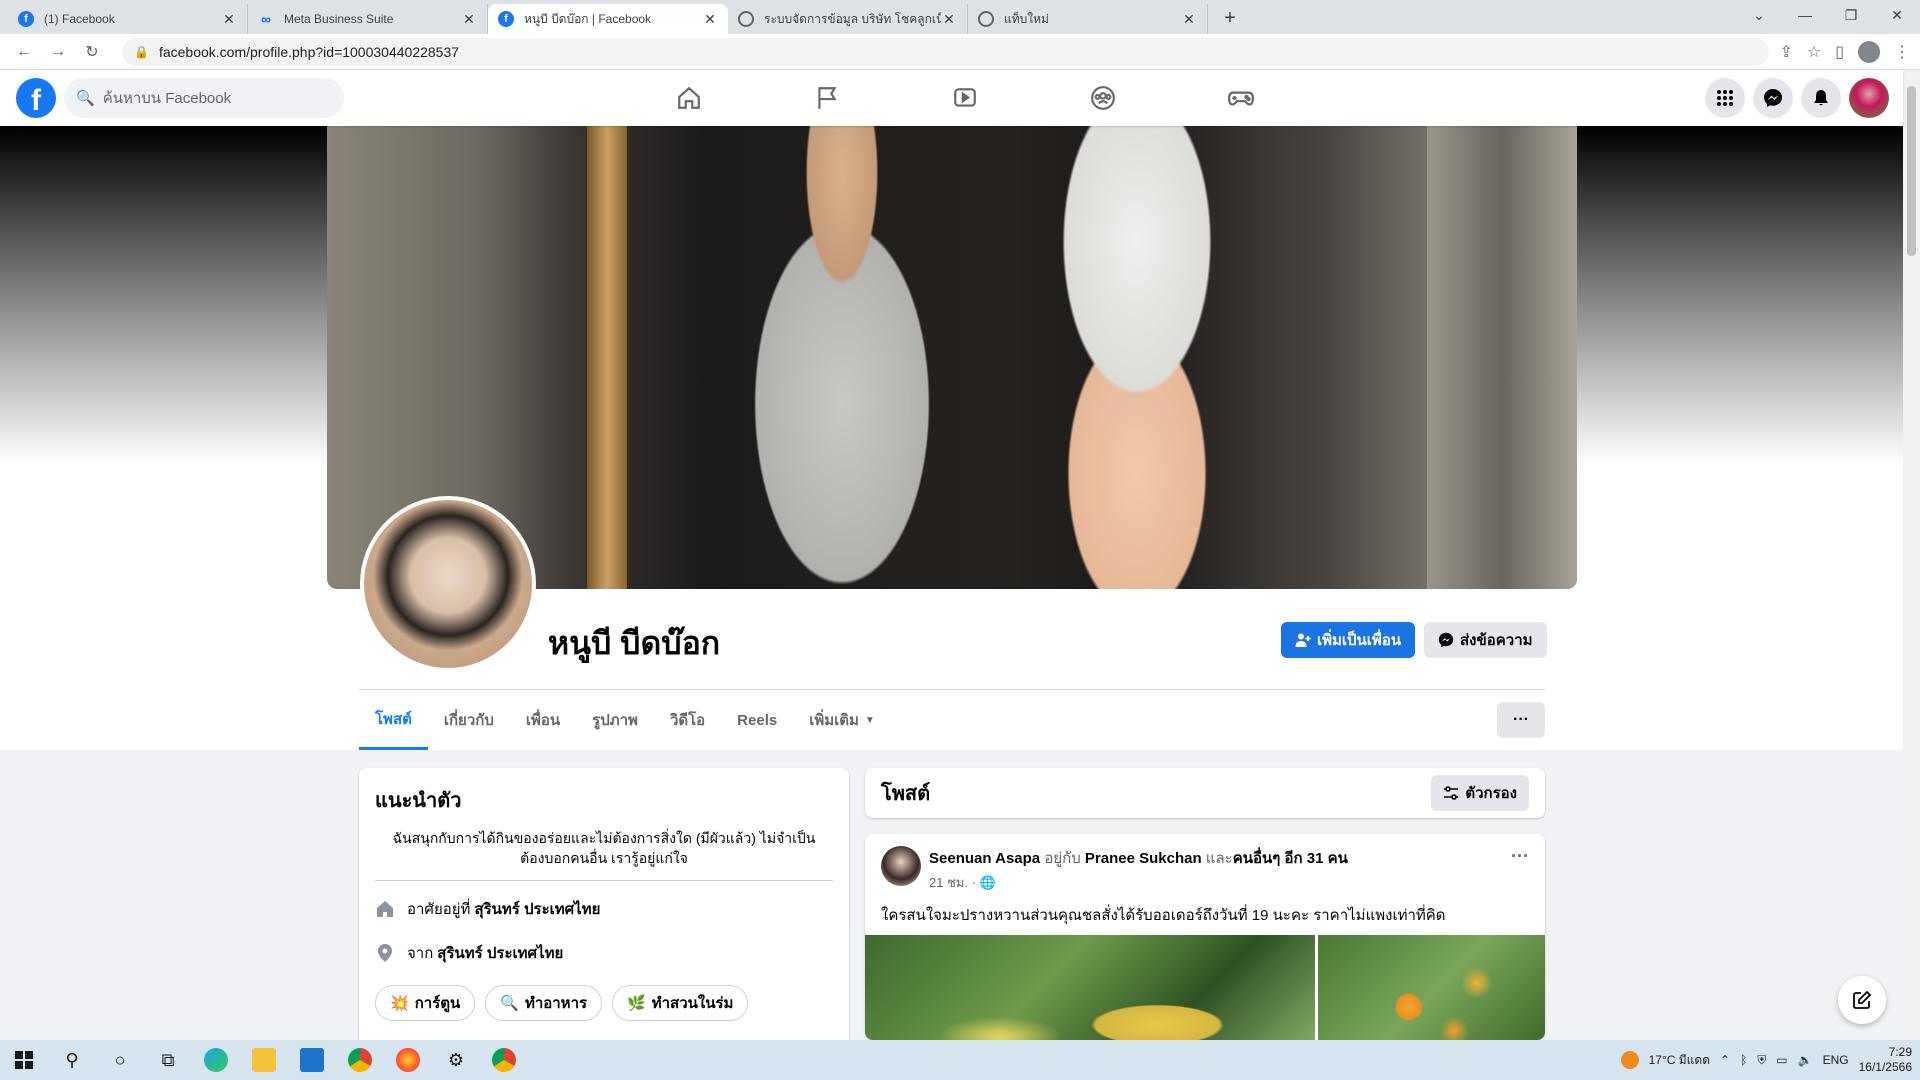  I want to click on globe-icon, so click(746, 19).